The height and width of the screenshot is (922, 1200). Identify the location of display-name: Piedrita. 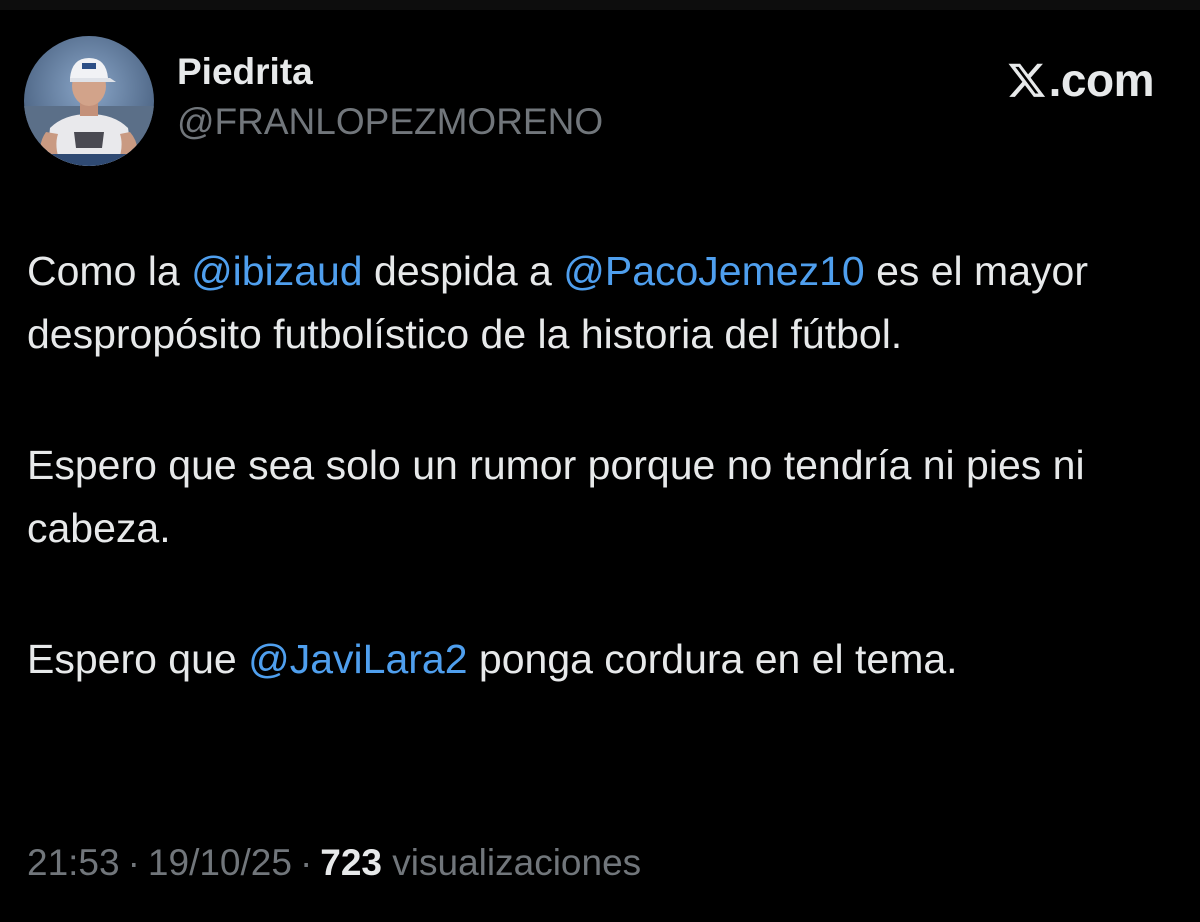
(390, 72).